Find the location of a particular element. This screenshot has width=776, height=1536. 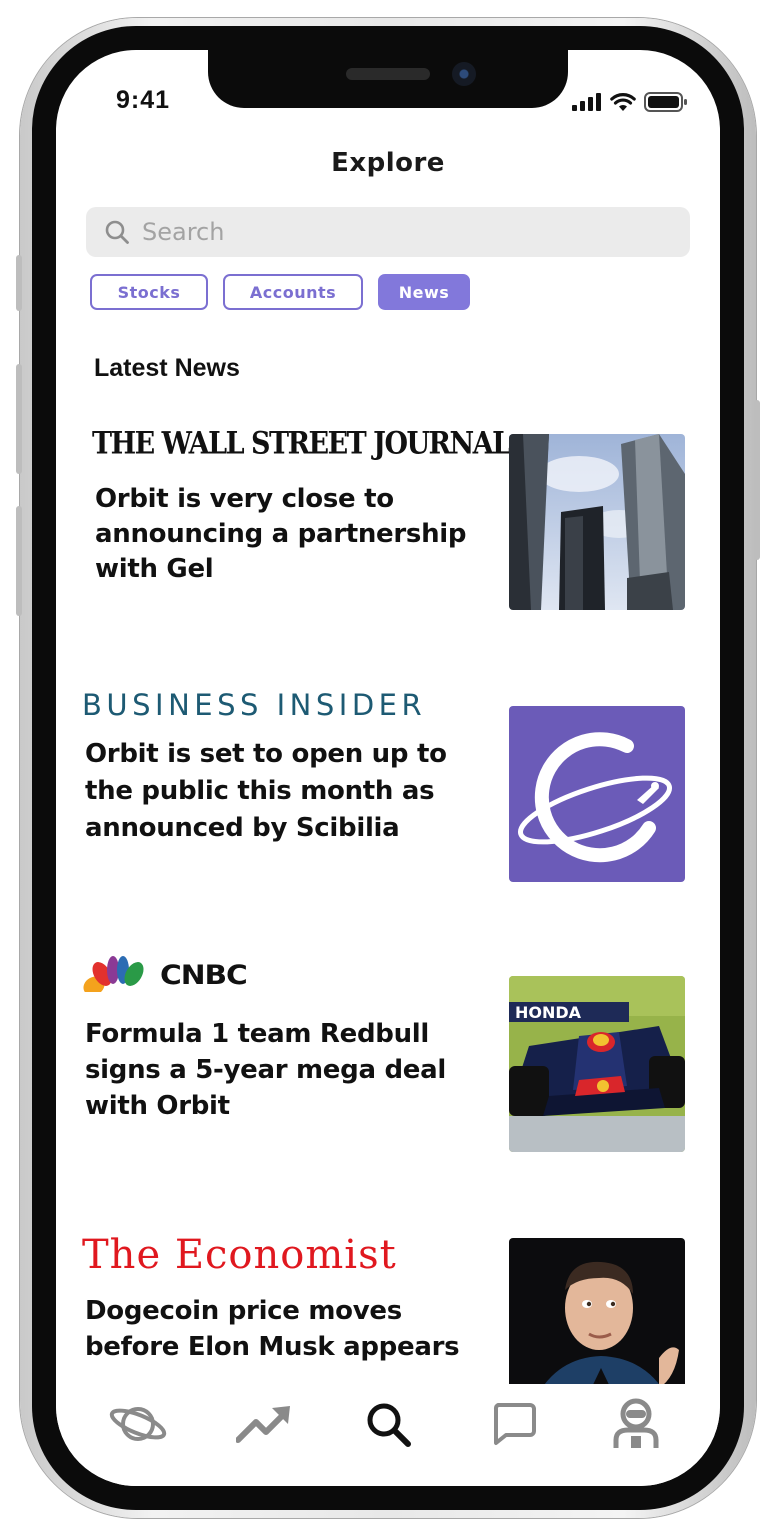

headline-line: Dogecoin price moves is located at coordinates (243, 1311).